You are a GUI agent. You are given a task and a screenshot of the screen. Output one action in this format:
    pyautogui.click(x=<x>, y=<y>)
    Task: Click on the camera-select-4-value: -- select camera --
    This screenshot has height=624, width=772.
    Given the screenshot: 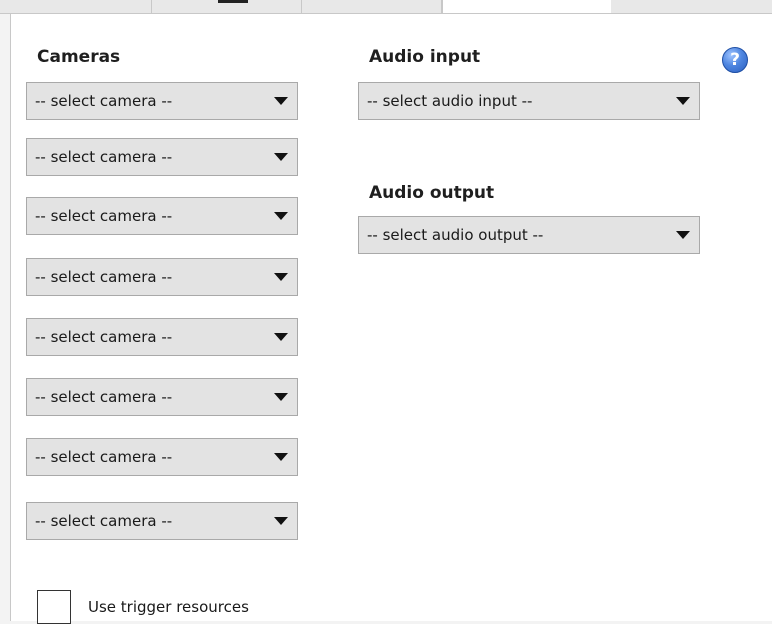 What is the action you would take?
    pyautogui.click(x=104, y=277)
    